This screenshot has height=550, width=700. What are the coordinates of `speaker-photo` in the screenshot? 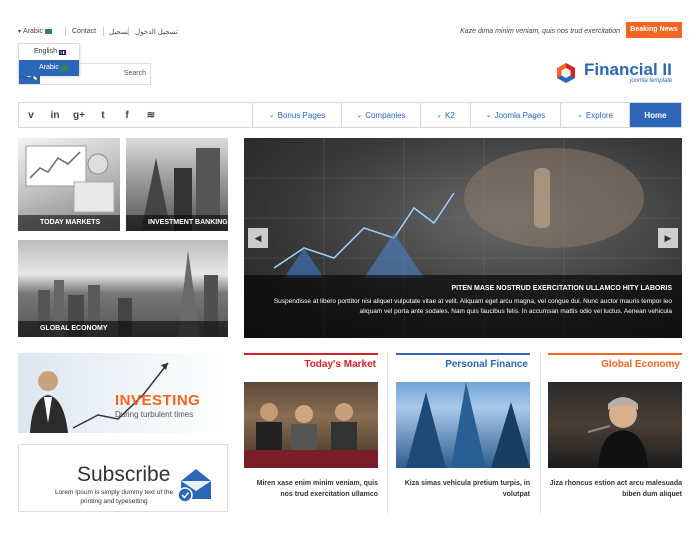 It's located at (617, 432).